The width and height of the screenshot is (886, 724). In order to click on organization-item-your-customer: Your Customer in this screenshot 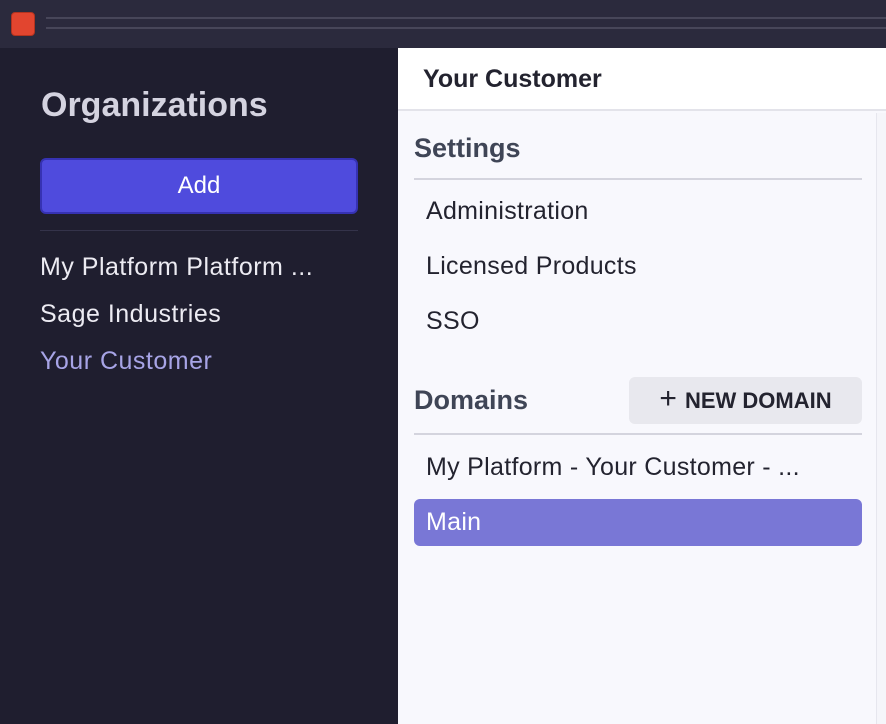, I will do `click(199, 369)`.